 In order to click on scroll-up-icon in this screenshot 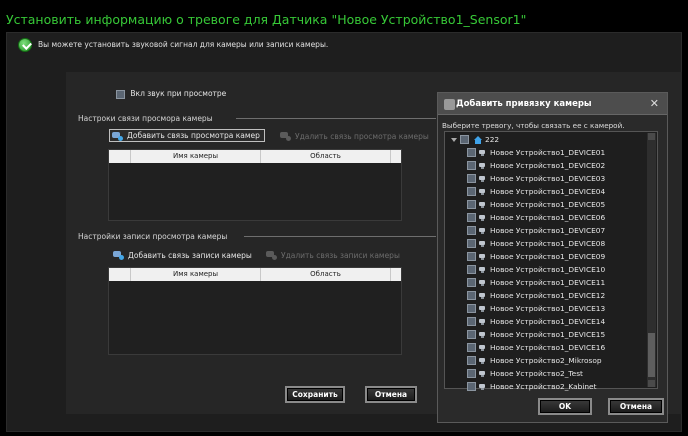, I will do `click(651, 136)`.